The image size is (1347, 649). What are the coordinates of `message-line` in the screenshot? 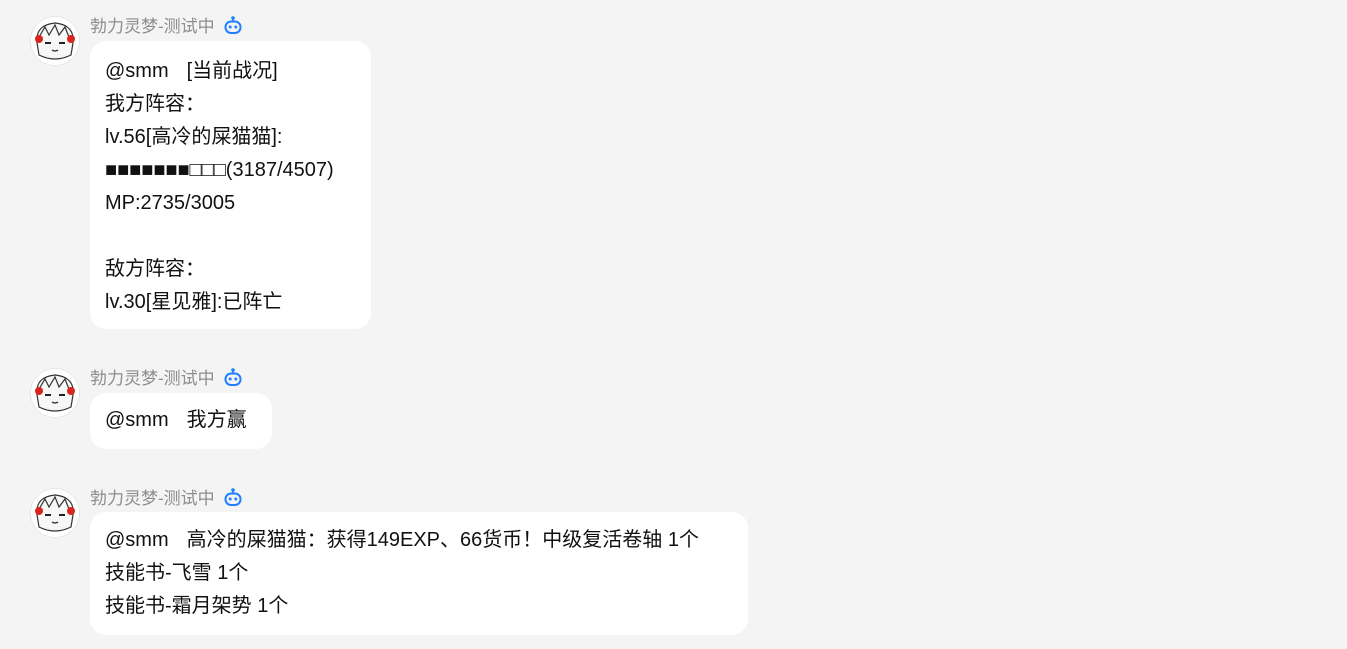 It's located at (230, 236).